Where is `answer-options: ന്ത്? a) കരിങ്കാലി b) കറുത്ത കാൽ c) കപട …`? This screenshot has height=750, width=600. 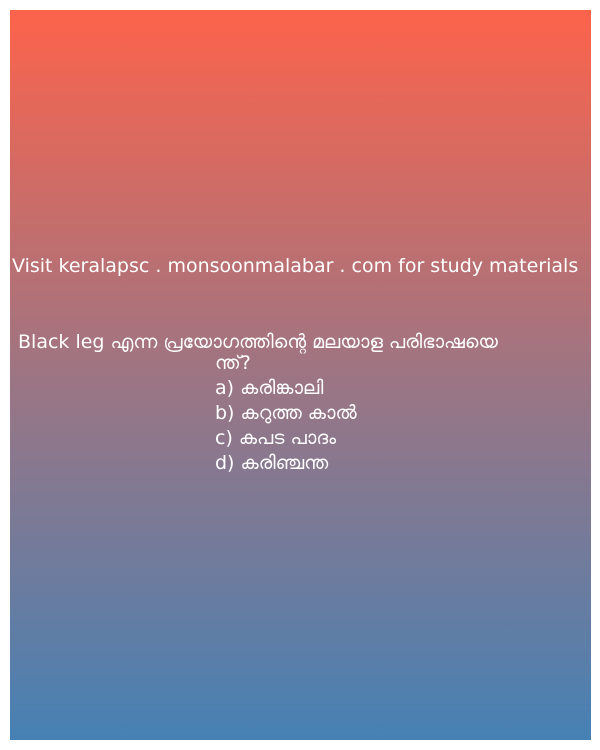 answer-options: ന്ത്? a) കരിങ്കാലി b) കറുത്ത കാൽ c) കപട … is located at coordinates (286, 414).